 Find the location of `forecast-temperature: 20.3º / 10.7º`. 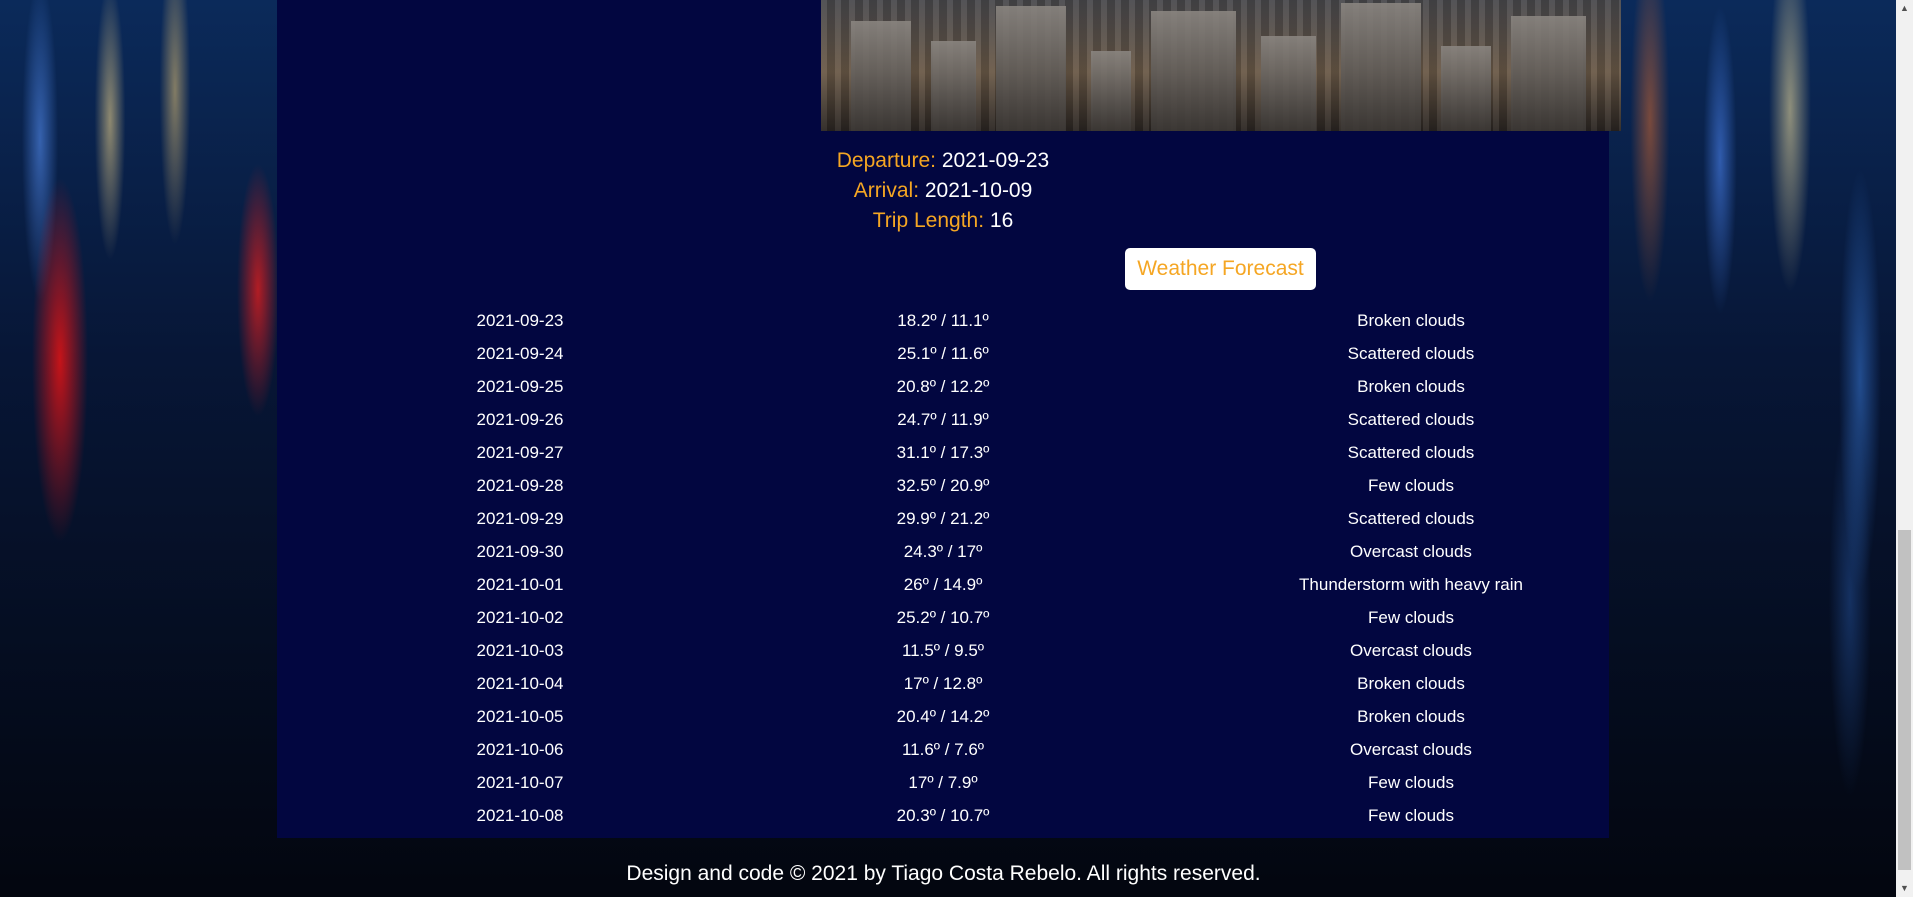

forecast-temperature: 20.3º / 10.7º is located at coordinates (943, 815).